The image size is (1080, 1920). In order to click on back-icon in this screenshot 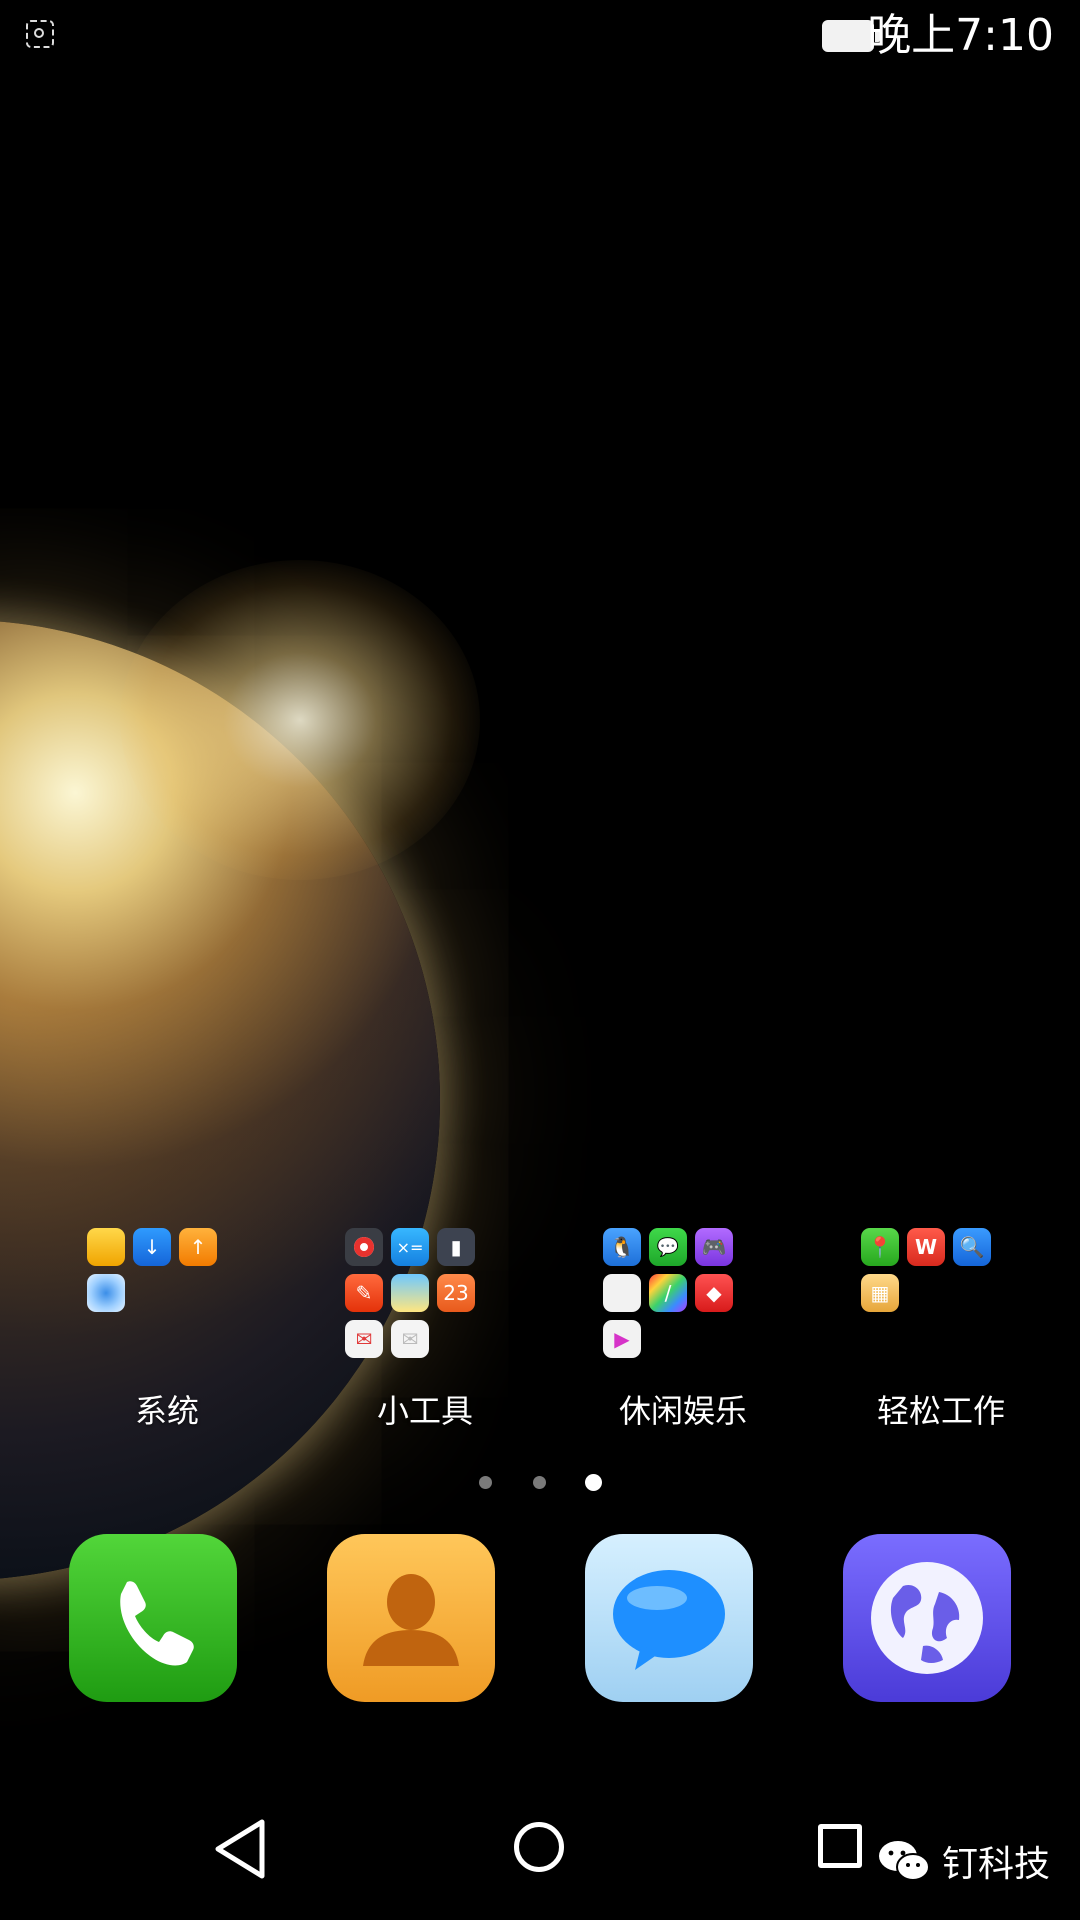, I will do `click(240, 1849)`.